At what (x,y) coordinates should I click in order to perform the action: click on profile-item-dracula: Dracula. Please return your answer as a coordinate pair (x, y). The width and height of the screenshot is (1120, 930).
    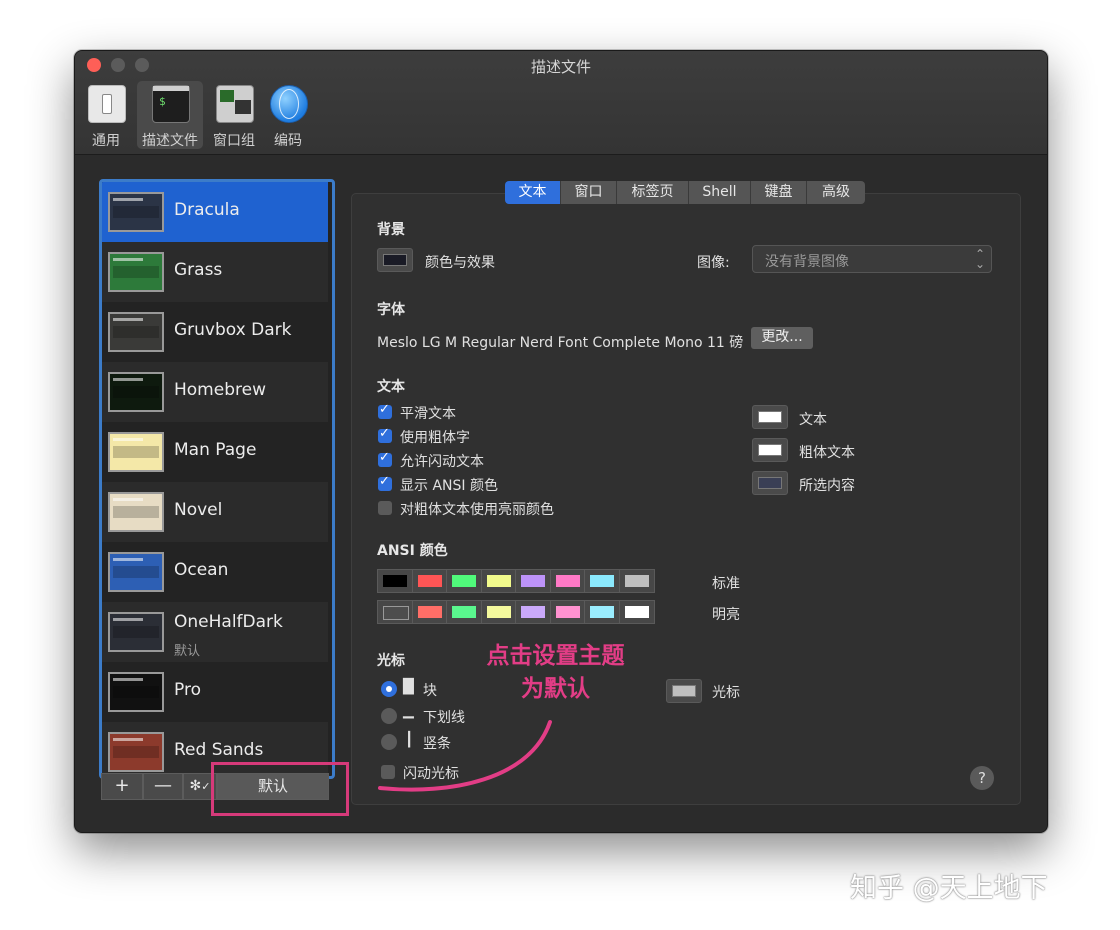
    Looking at the image, I should click on (215, 212).